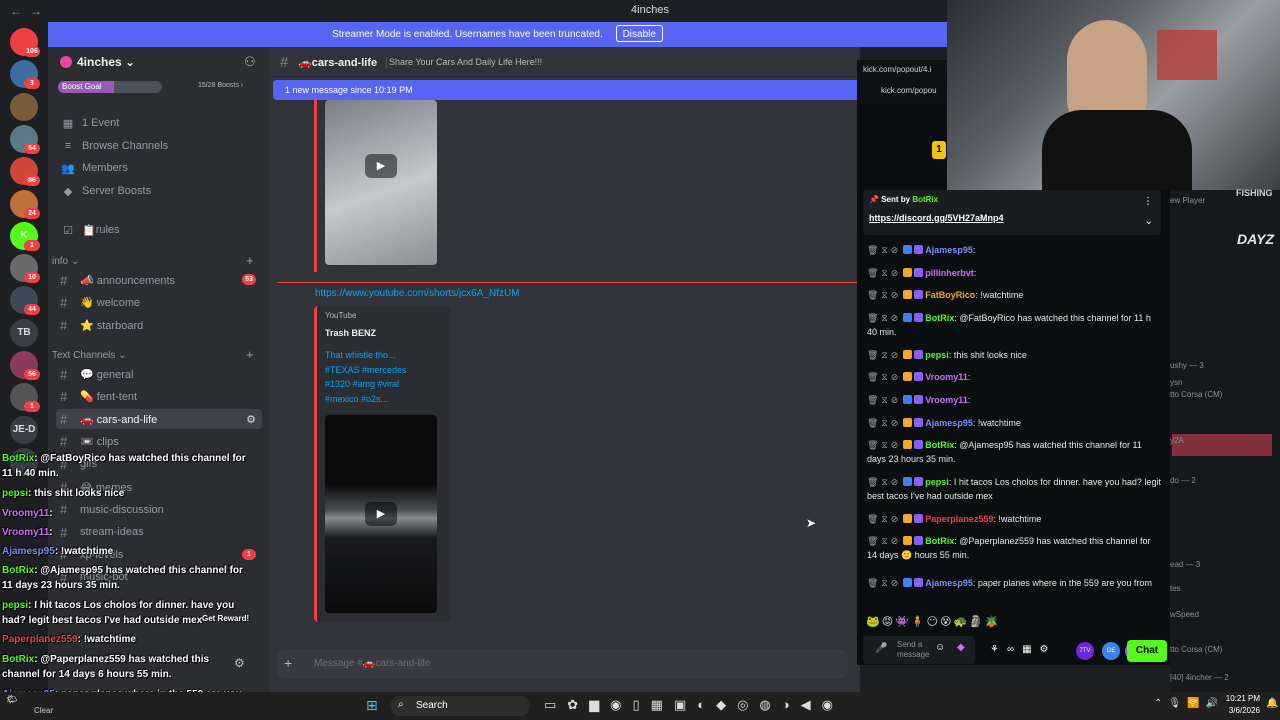 Image resolution: width=1280 pixels, height=720 pixels. I want to click on server-icon: TB, so click(24, 332).